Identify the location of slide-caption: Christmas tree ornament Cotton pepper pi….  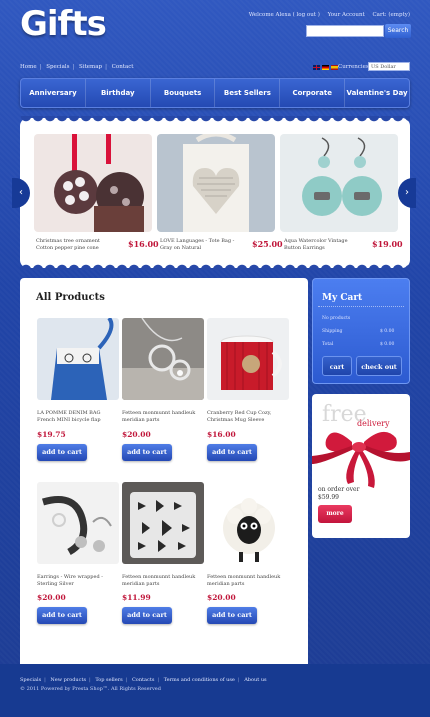
(68, 244).